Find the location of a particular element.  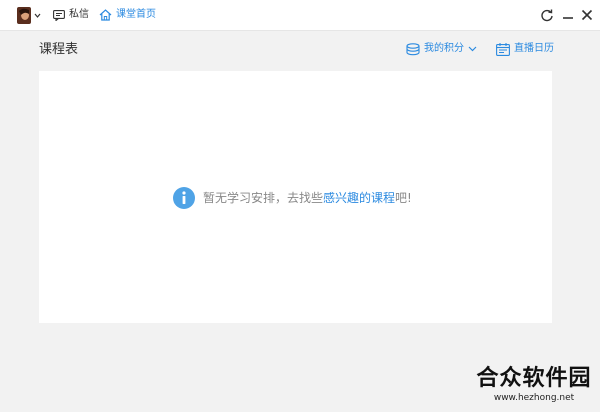

nav-messages: 私信 is located at coordinates (71, 15).